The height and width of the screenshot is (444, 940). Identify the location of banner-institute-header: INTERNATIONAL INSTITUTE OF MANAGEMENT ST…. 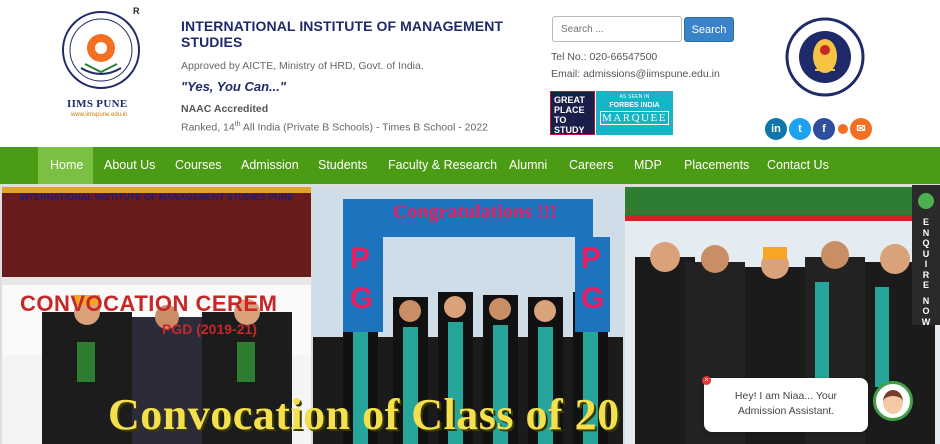
(156, 197).